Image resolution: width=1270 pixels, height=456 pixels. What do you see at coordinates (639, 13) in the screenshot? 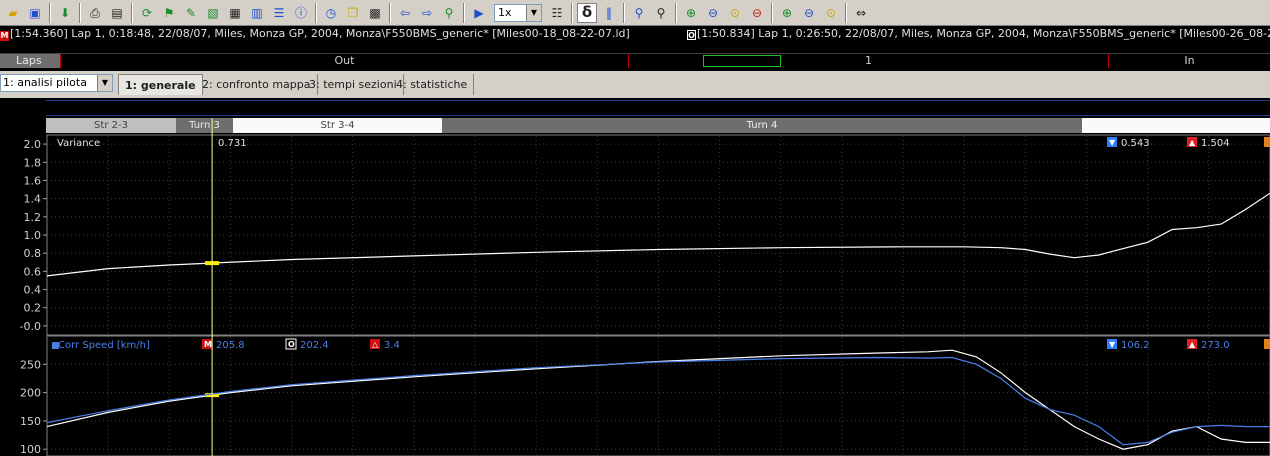
I see `magnify-icon: ⚲` at bounding box center [639, 13].